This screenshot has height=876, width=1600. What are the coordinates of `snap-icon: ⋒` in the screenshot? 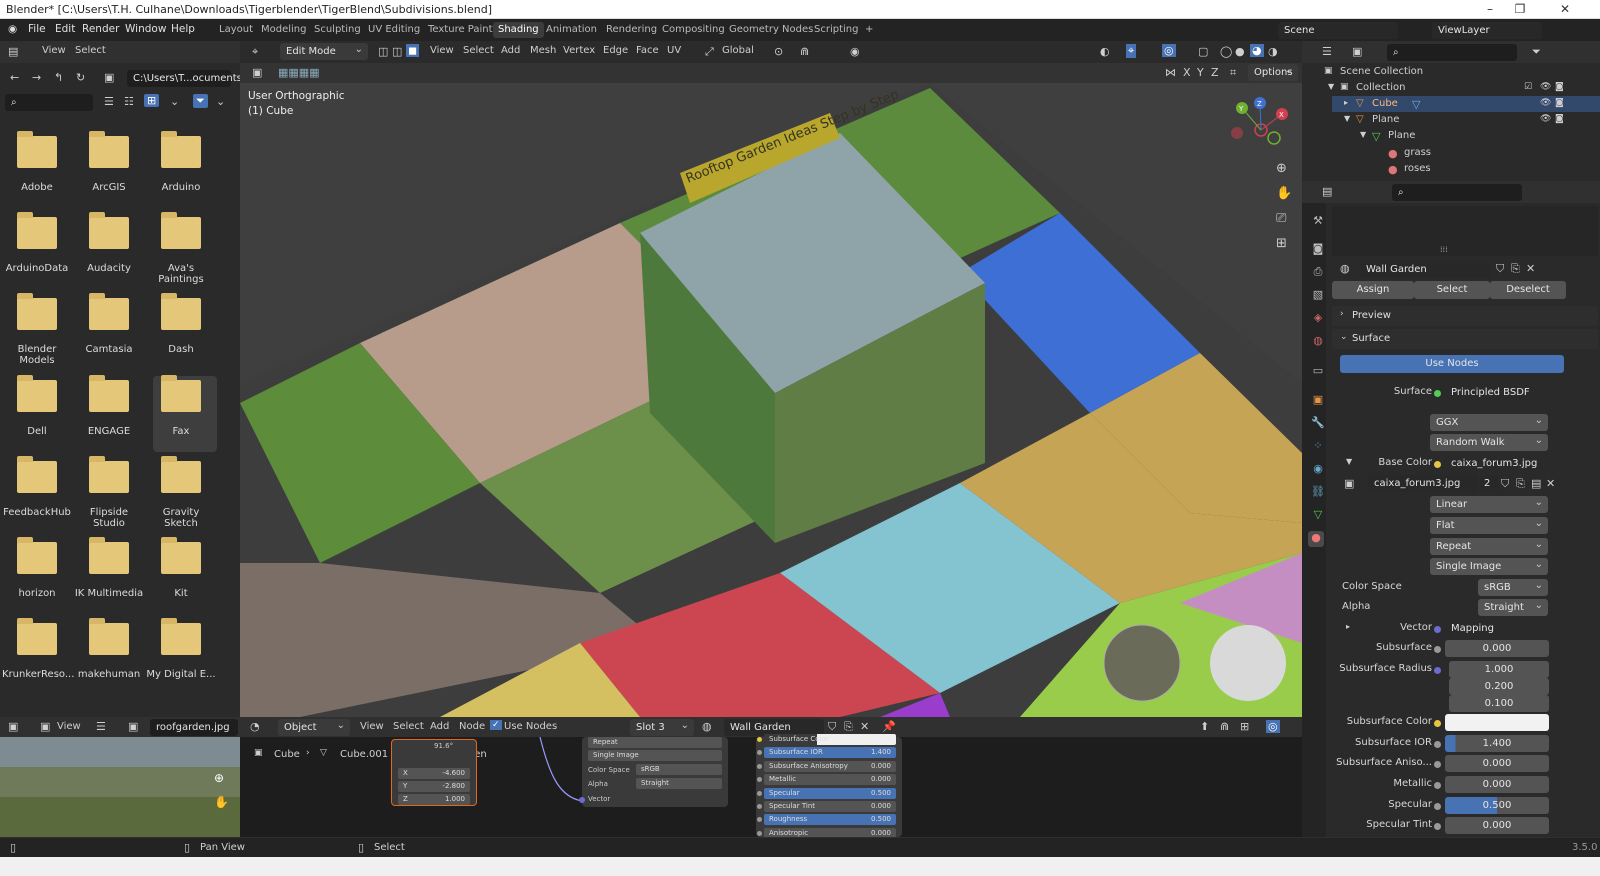 It's located at (804, 51).